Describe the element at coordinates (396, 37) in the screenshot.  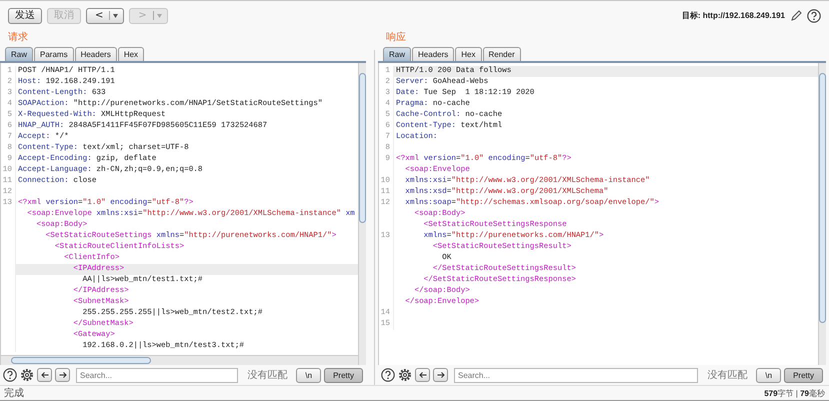
I see `panel-heading: 响应` at that location.